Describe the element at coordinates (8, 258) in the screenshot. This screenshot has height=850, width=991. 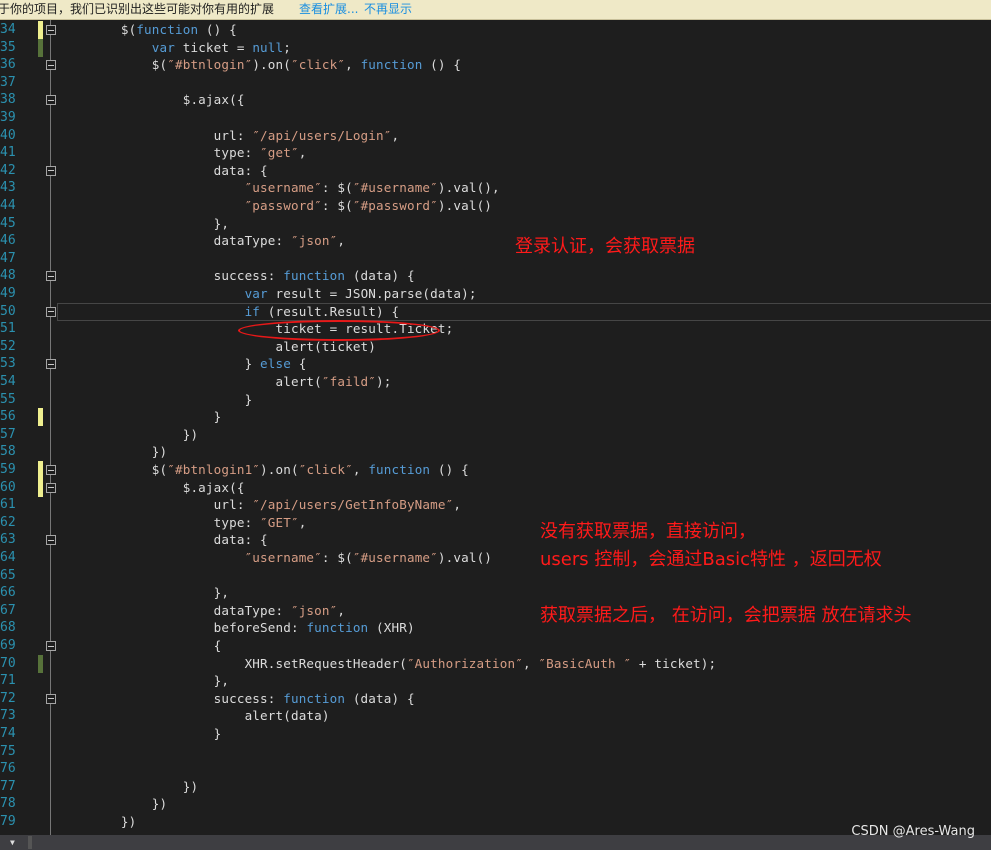
I see `line-number: 47` at that location.